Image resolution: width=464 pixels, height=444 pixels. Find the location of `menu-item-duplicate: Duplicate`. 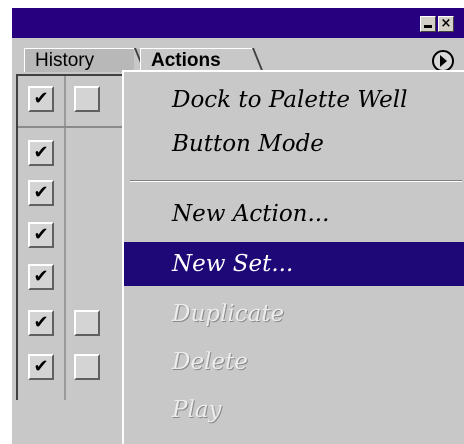

menu-item-duplicate: Duplicate is located at coordinates (228, 314).